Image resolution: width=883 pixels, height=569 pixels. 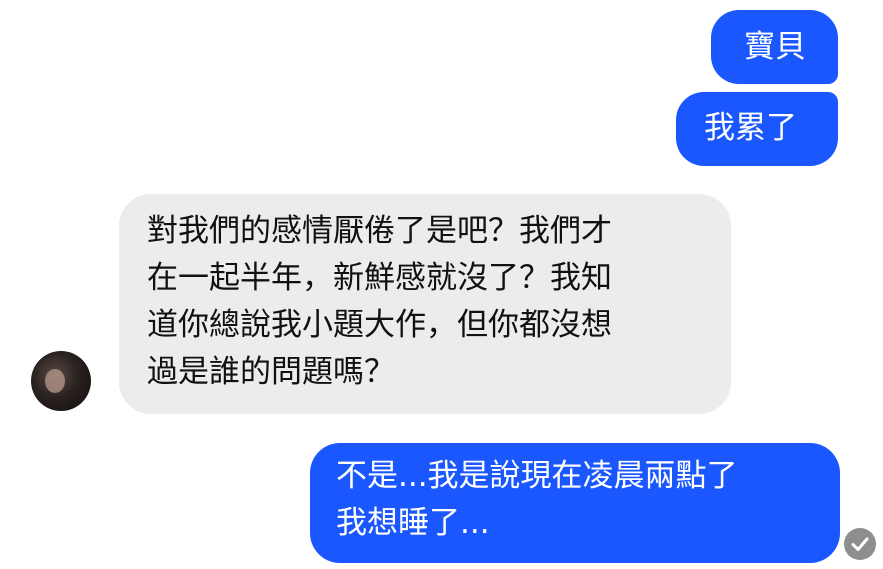 I want to click on message-text-line: 過是誰的問題嗎？, so click(x=271, y=372).